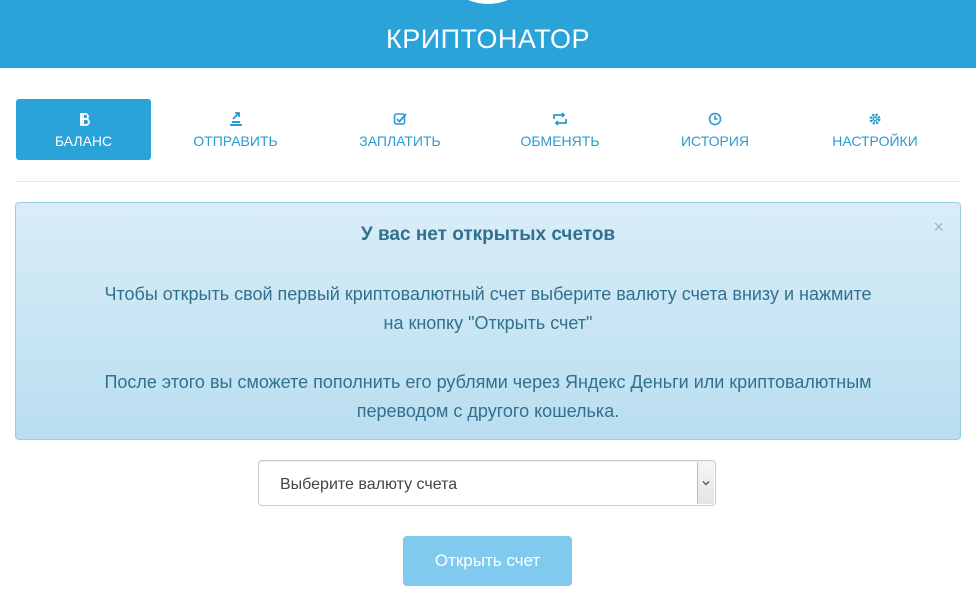 The height and width of the screenshot is (607, 976). Describe the element at coordinates (715, 129) in the screenshot. I see `tab-history: ИСТОРИЯ` at that location.